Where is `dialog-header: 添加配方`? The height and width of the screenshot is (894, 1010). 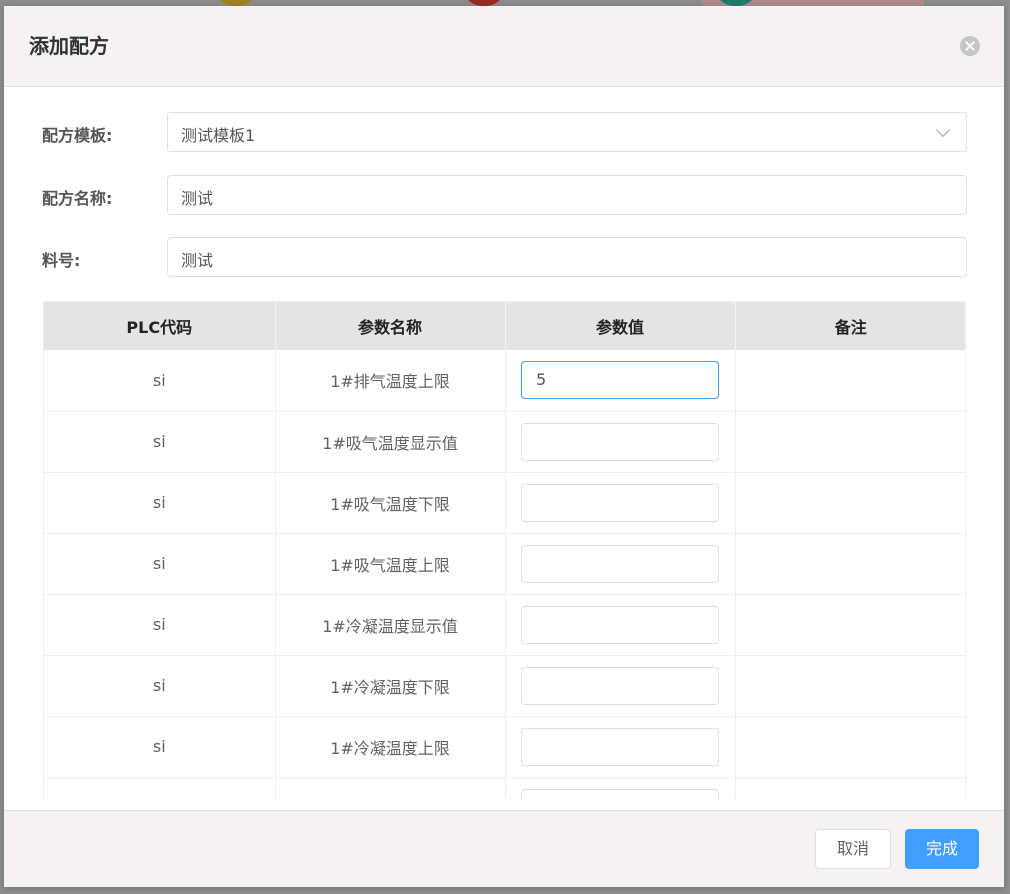 dialog-header: 添加配方 is located at coordinates (504, 46).